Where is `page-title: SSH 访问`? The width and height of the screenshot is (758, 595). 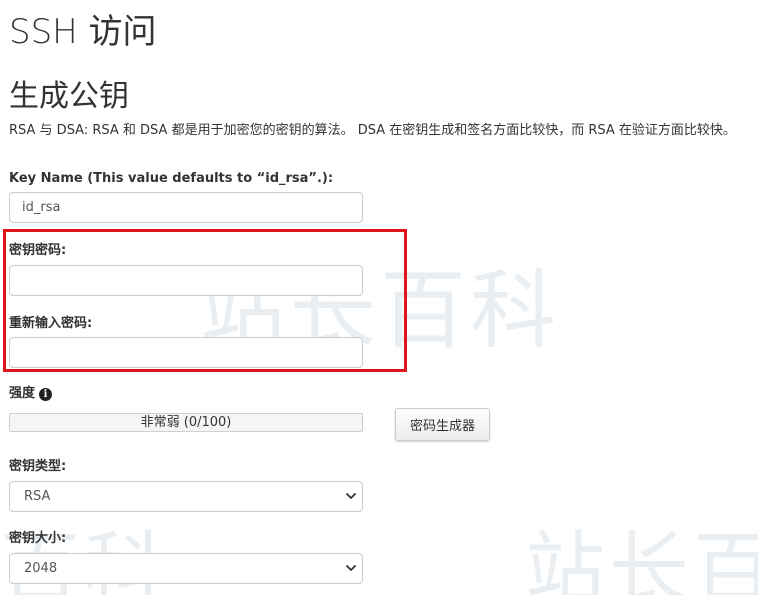 page-title: SSH 访问 is located at coordinates (83, 32).